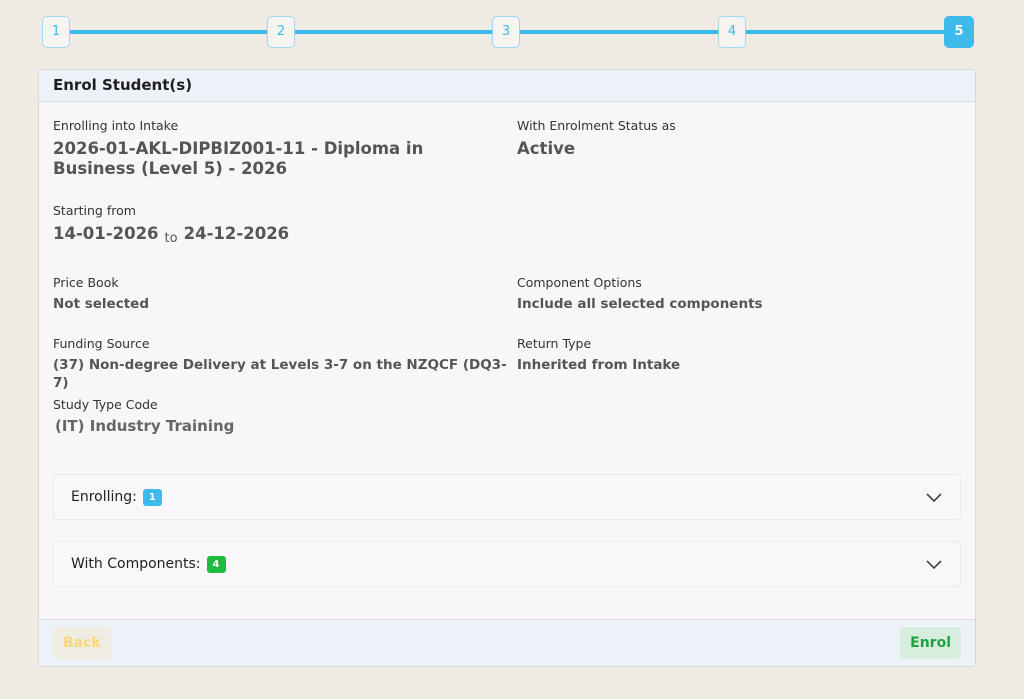  What do you see at coordinates (236, 233) in the screenshot?
I see `end-date: 24-12-2026` at bounding box center [236, 233].